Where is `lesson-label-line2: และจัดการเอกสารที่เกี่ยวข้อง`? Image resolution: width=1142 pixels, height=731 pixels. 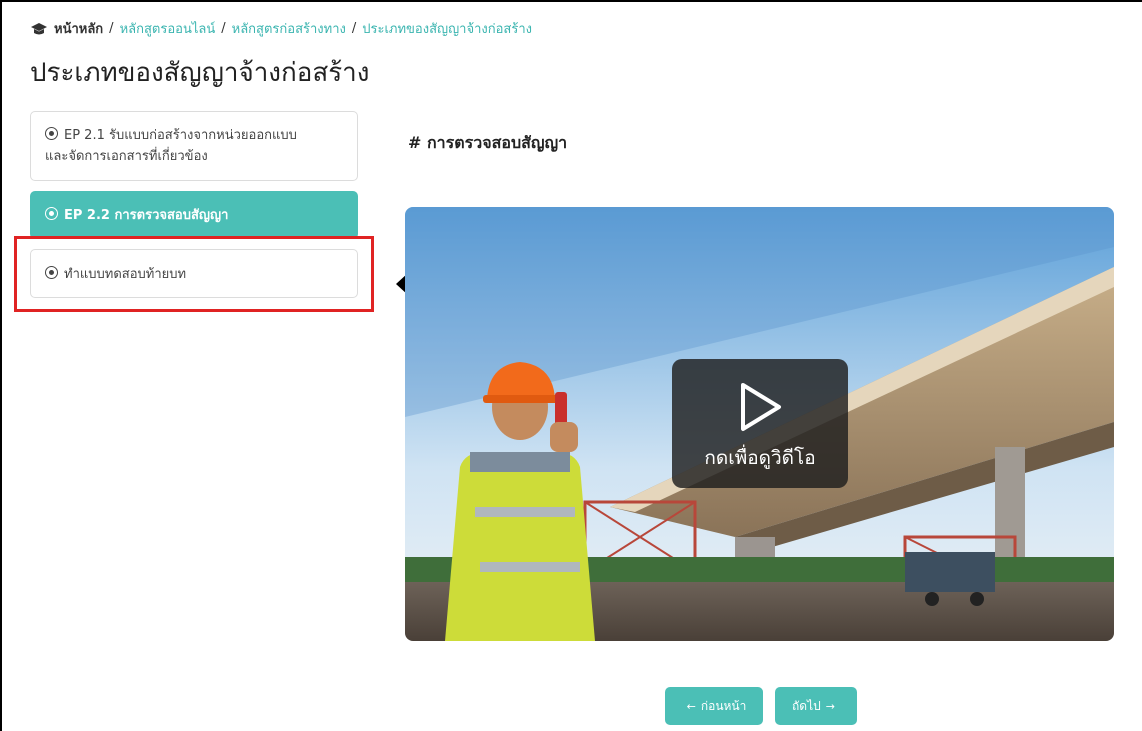
lesson-label-line2: และจัดการเอกสารที่เกี่ยวข้อง is located at coordinates (126, 156).